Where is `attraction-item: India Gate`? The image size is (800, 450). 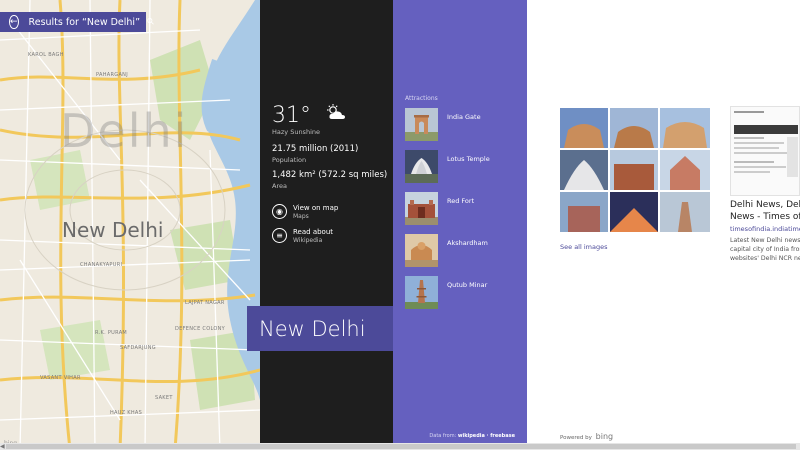
attraction-item: India Gate is located at coordinates (443, 124).